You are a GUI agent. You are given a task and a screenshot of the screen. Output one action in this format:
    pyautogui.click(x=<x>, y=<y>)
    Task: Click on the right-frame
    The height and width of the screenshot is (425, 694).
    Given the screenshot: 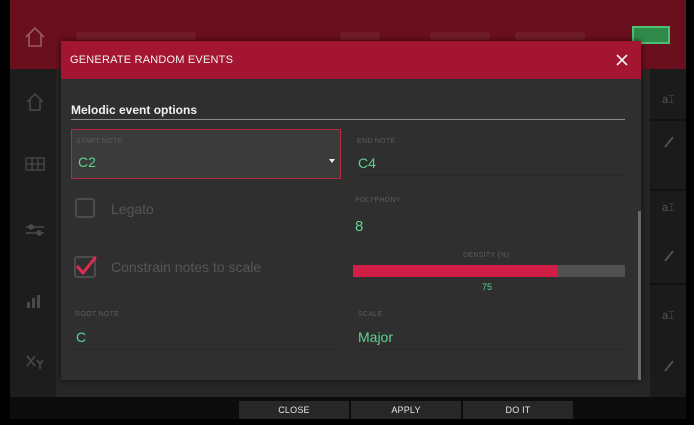 What is the action you would take?
    pyautogui.click(x=690, y=212)
    